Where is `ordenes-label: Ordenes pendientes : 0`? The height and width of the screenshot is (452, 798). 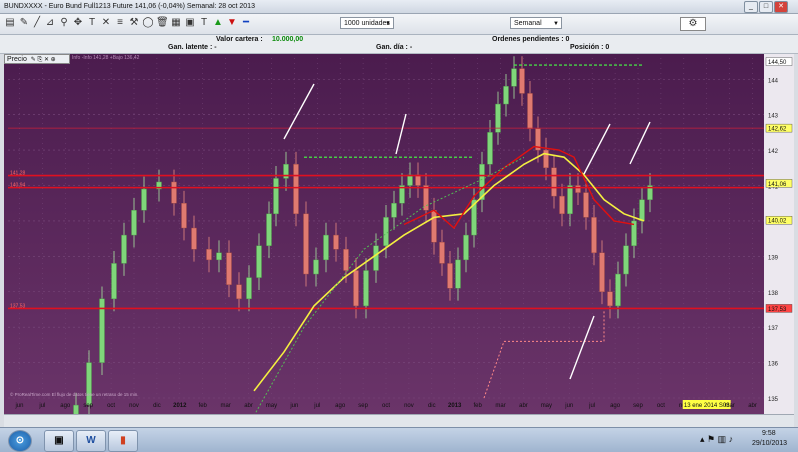
ordenes-label: Ordenes pendientes : 0 is located at coordinates (531, 39).